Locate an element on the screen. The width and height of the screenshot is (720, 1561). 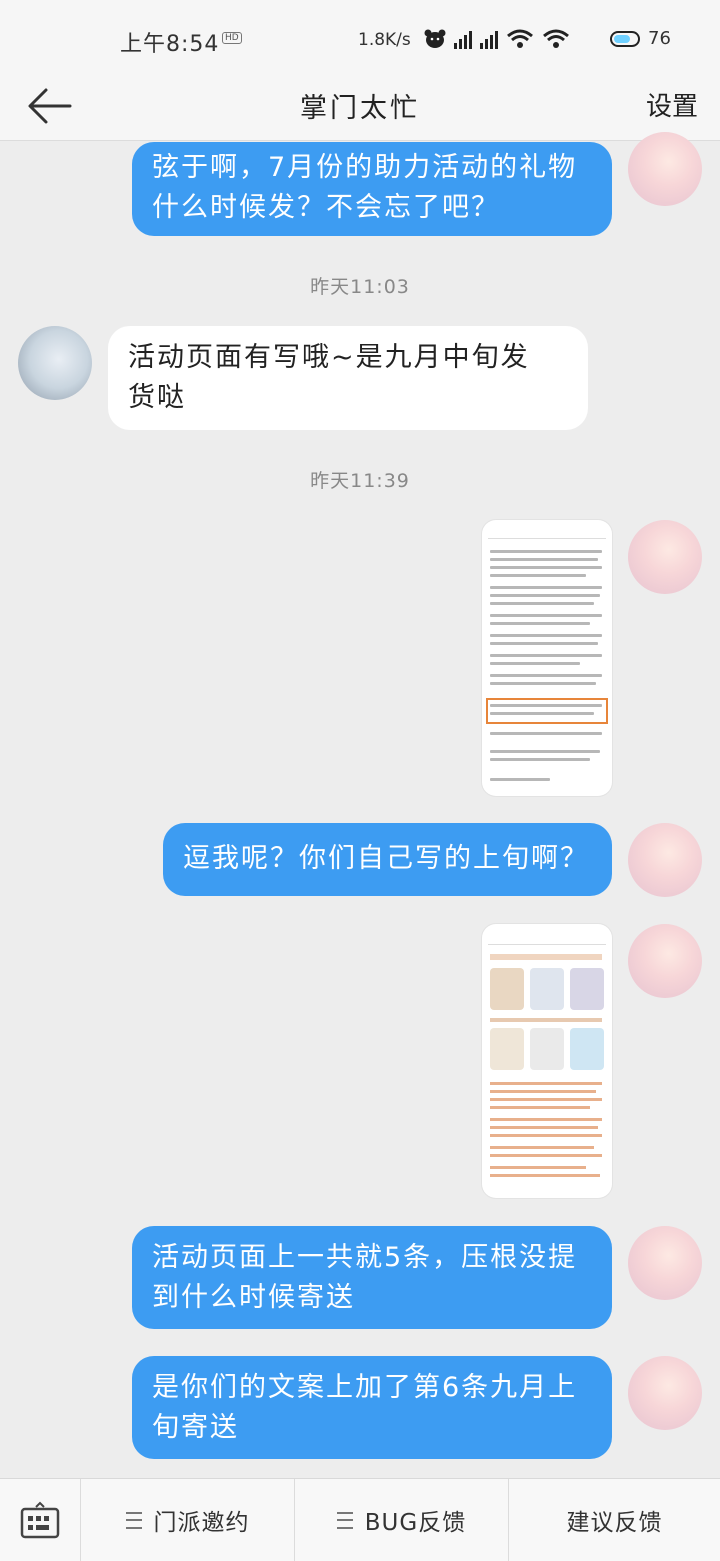
keyboard-icon is located at coordinates (40, 1520).